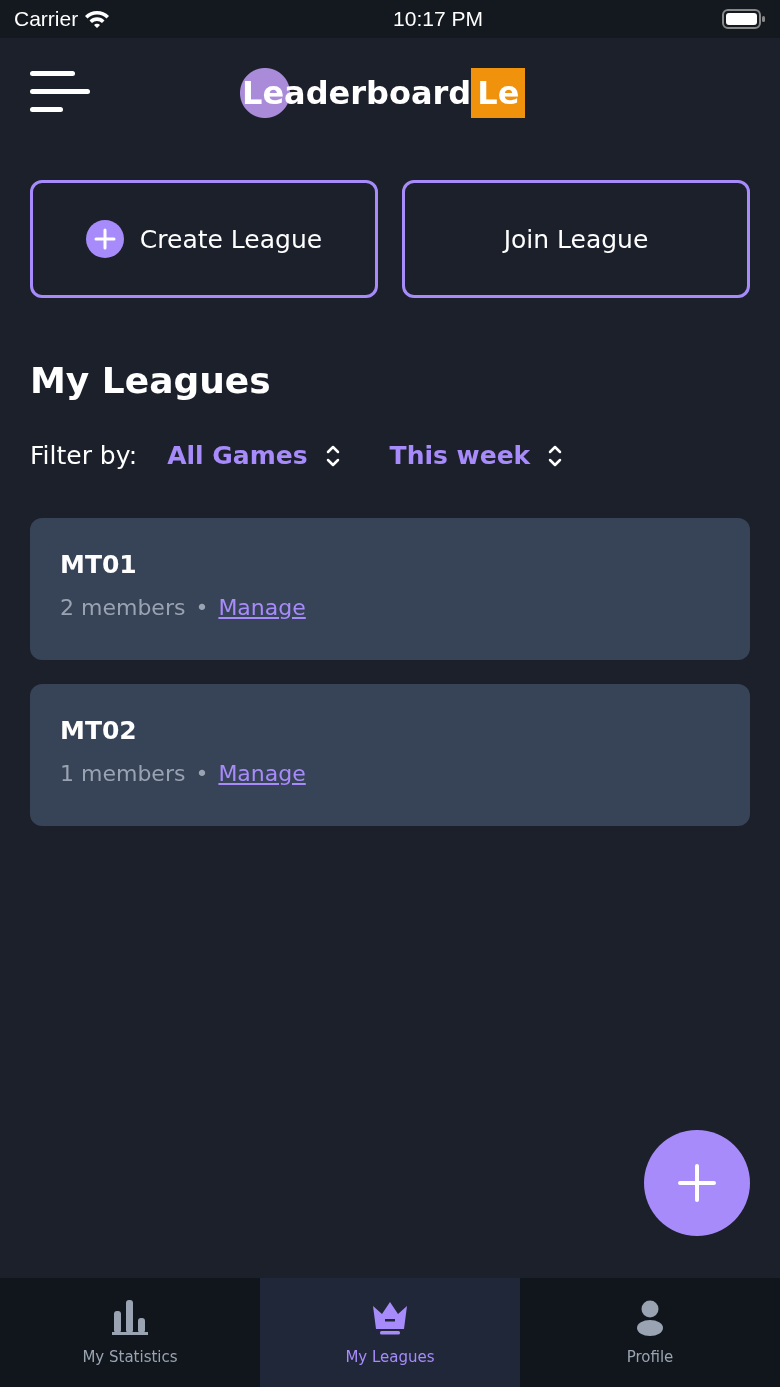 This screenshot has height=1387, width=780. What do you see at coordinates (84, 455) in the screenshot?
I see `filter-label: Filter by:` at bounding box center [84, 455].